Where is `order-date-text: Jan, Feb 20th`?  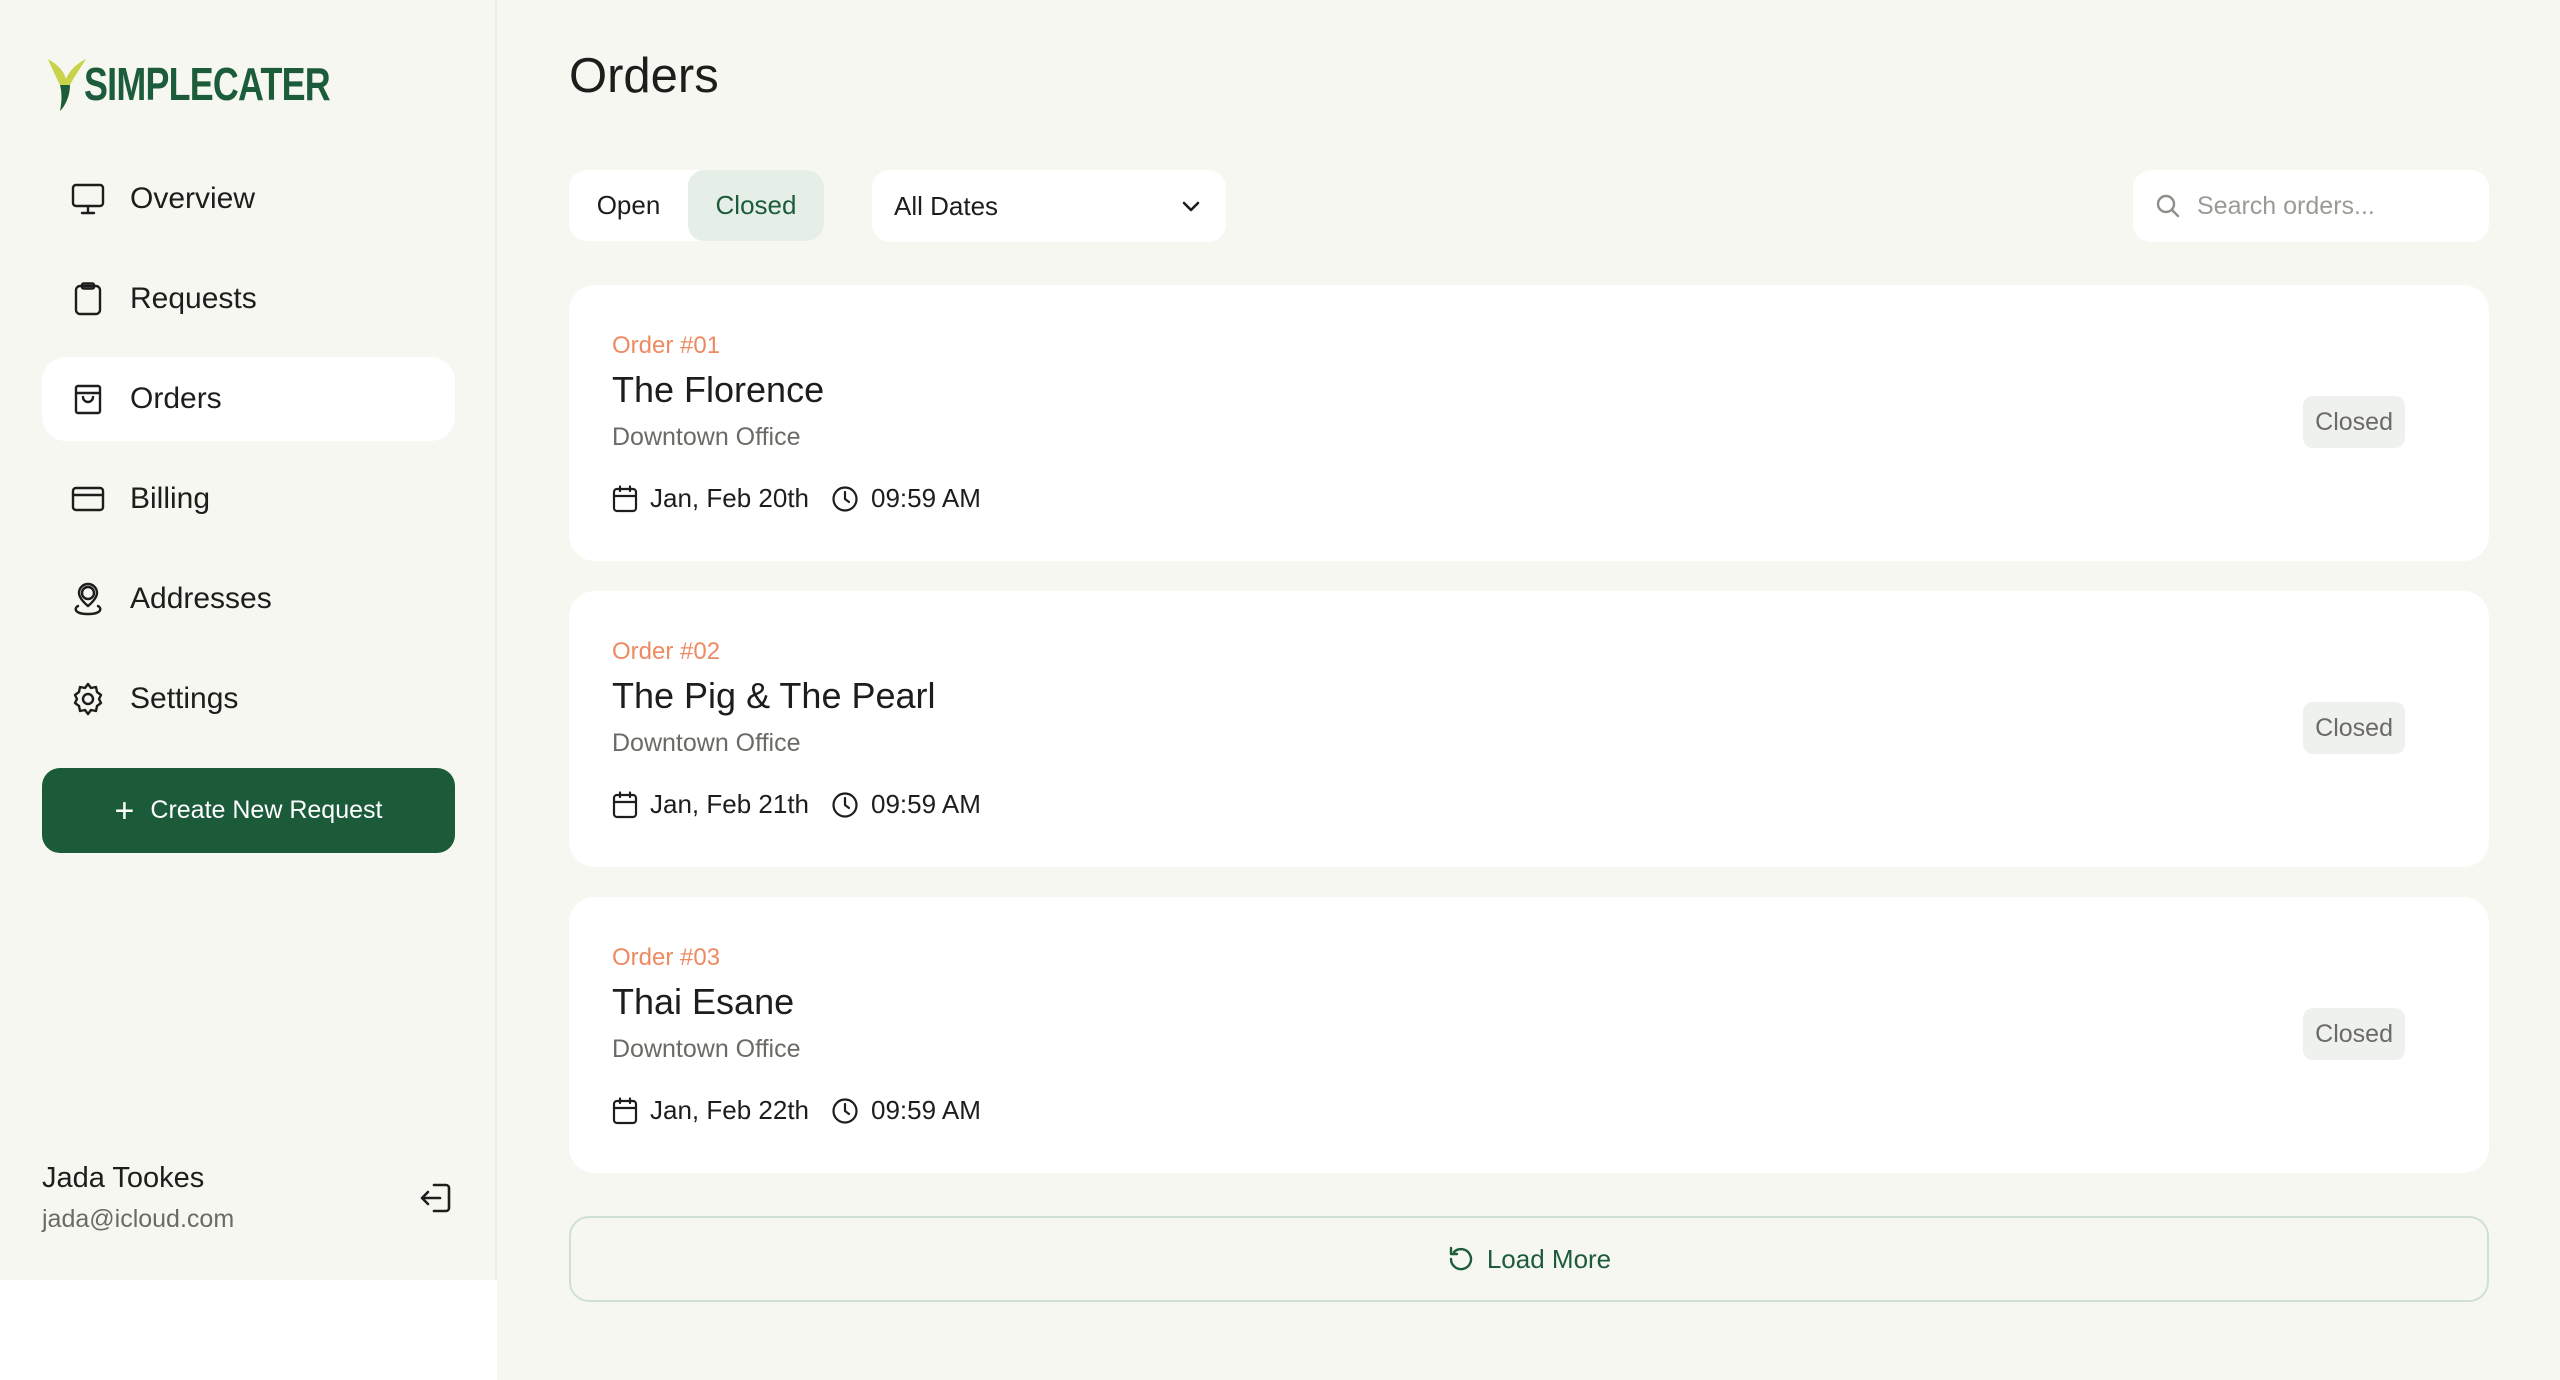
order-date-text: Jan, Feb 20th is located at coordinates (729, 498).